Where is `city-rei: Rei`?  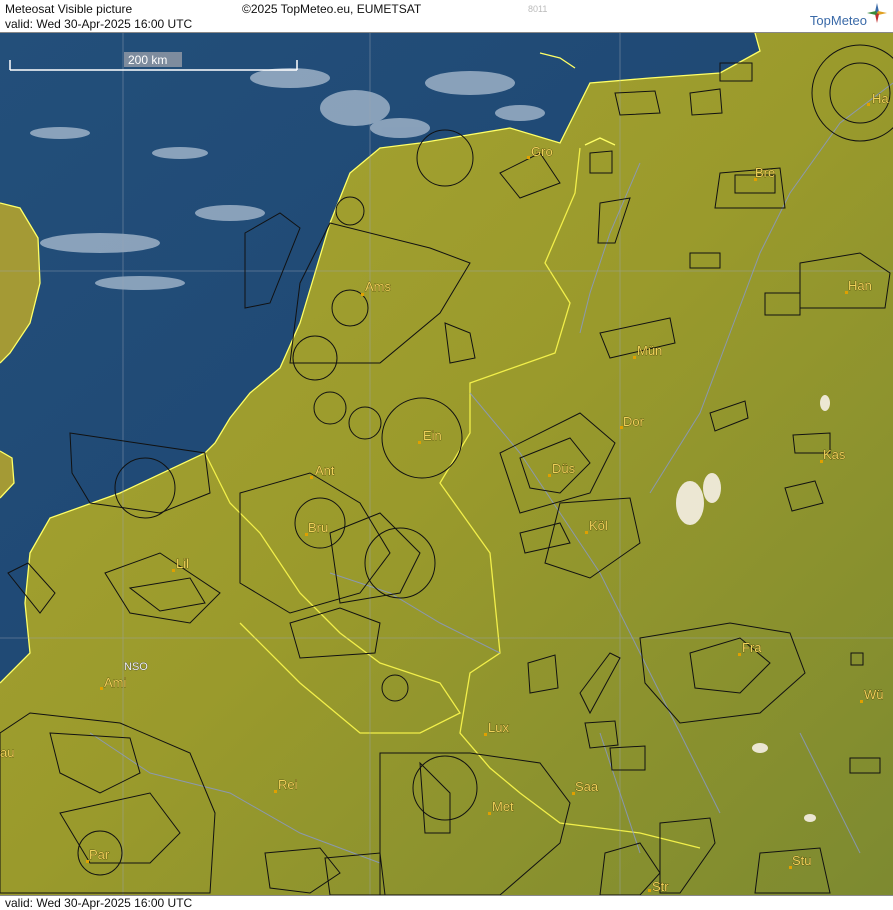
city-rei: Rei is located at coordinates (286, 785).